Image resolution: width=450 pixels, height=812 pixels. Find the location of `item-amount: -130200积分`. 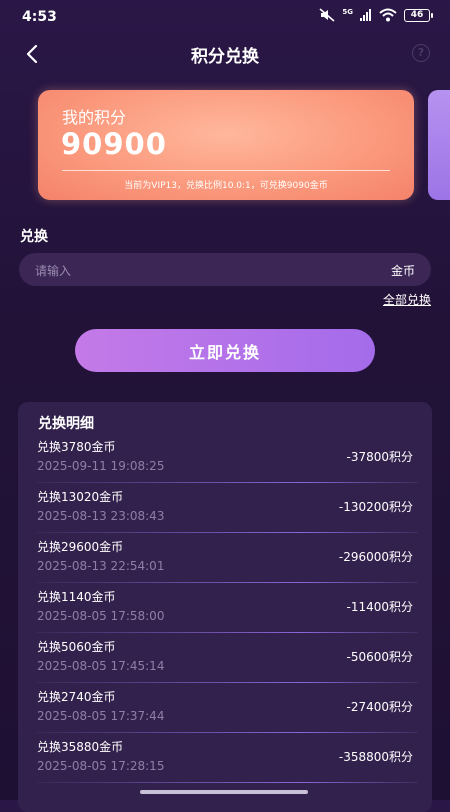

item-amount: -130200积分 is located at coordinates (375, 507).